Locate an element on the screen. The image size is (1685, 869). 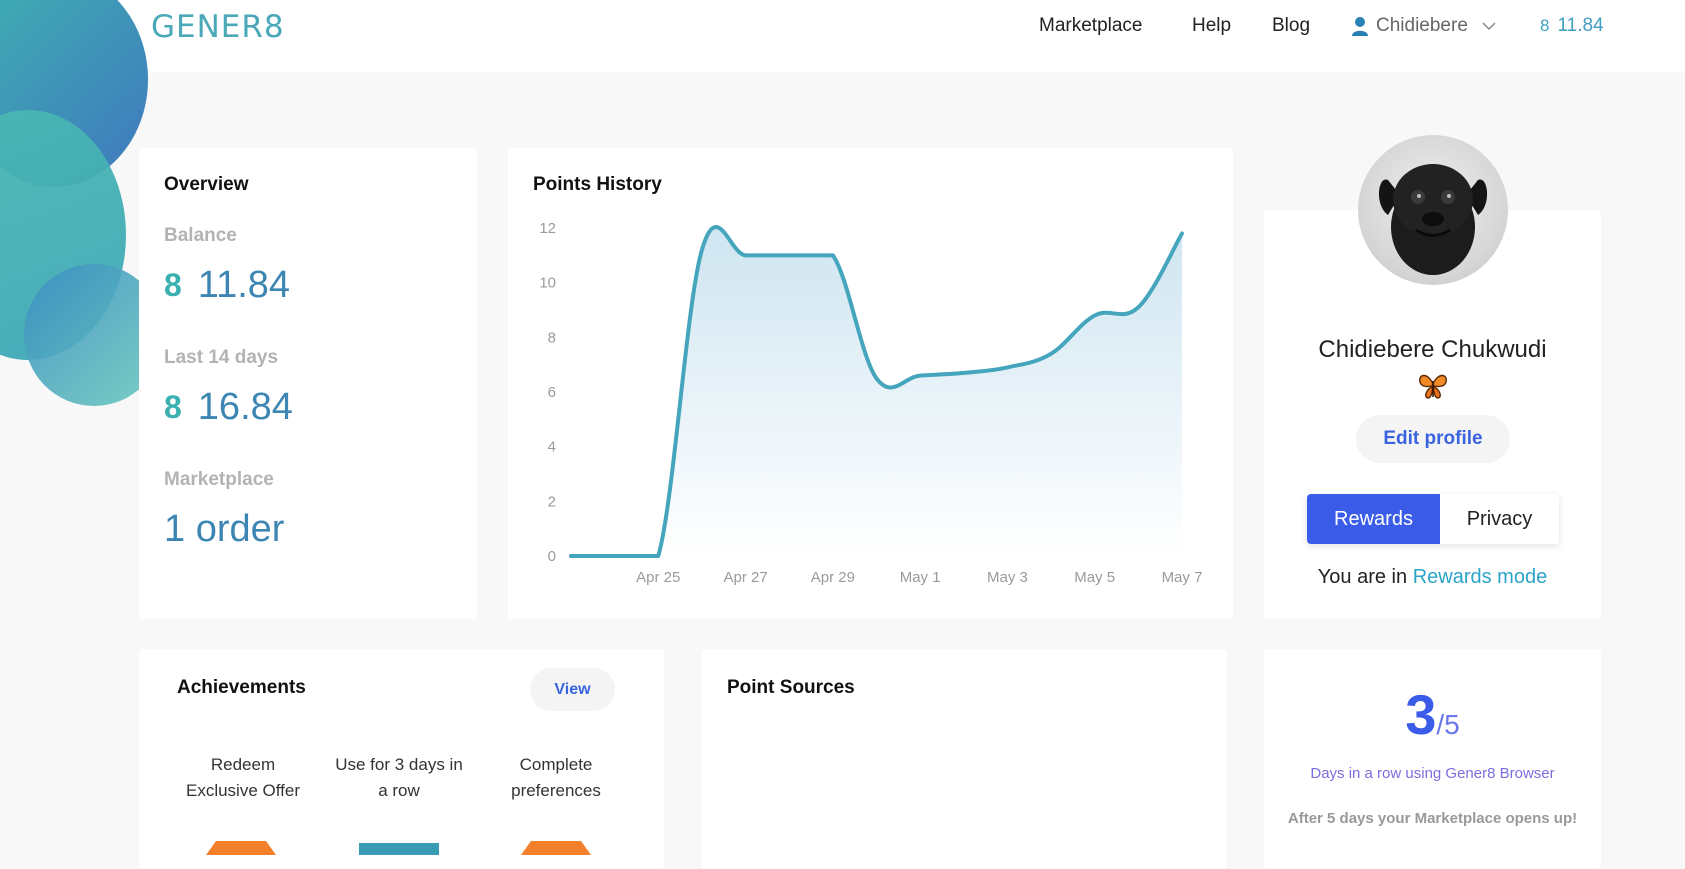
header-balance-value: 11.84 is located at coordinates (1580, 25).